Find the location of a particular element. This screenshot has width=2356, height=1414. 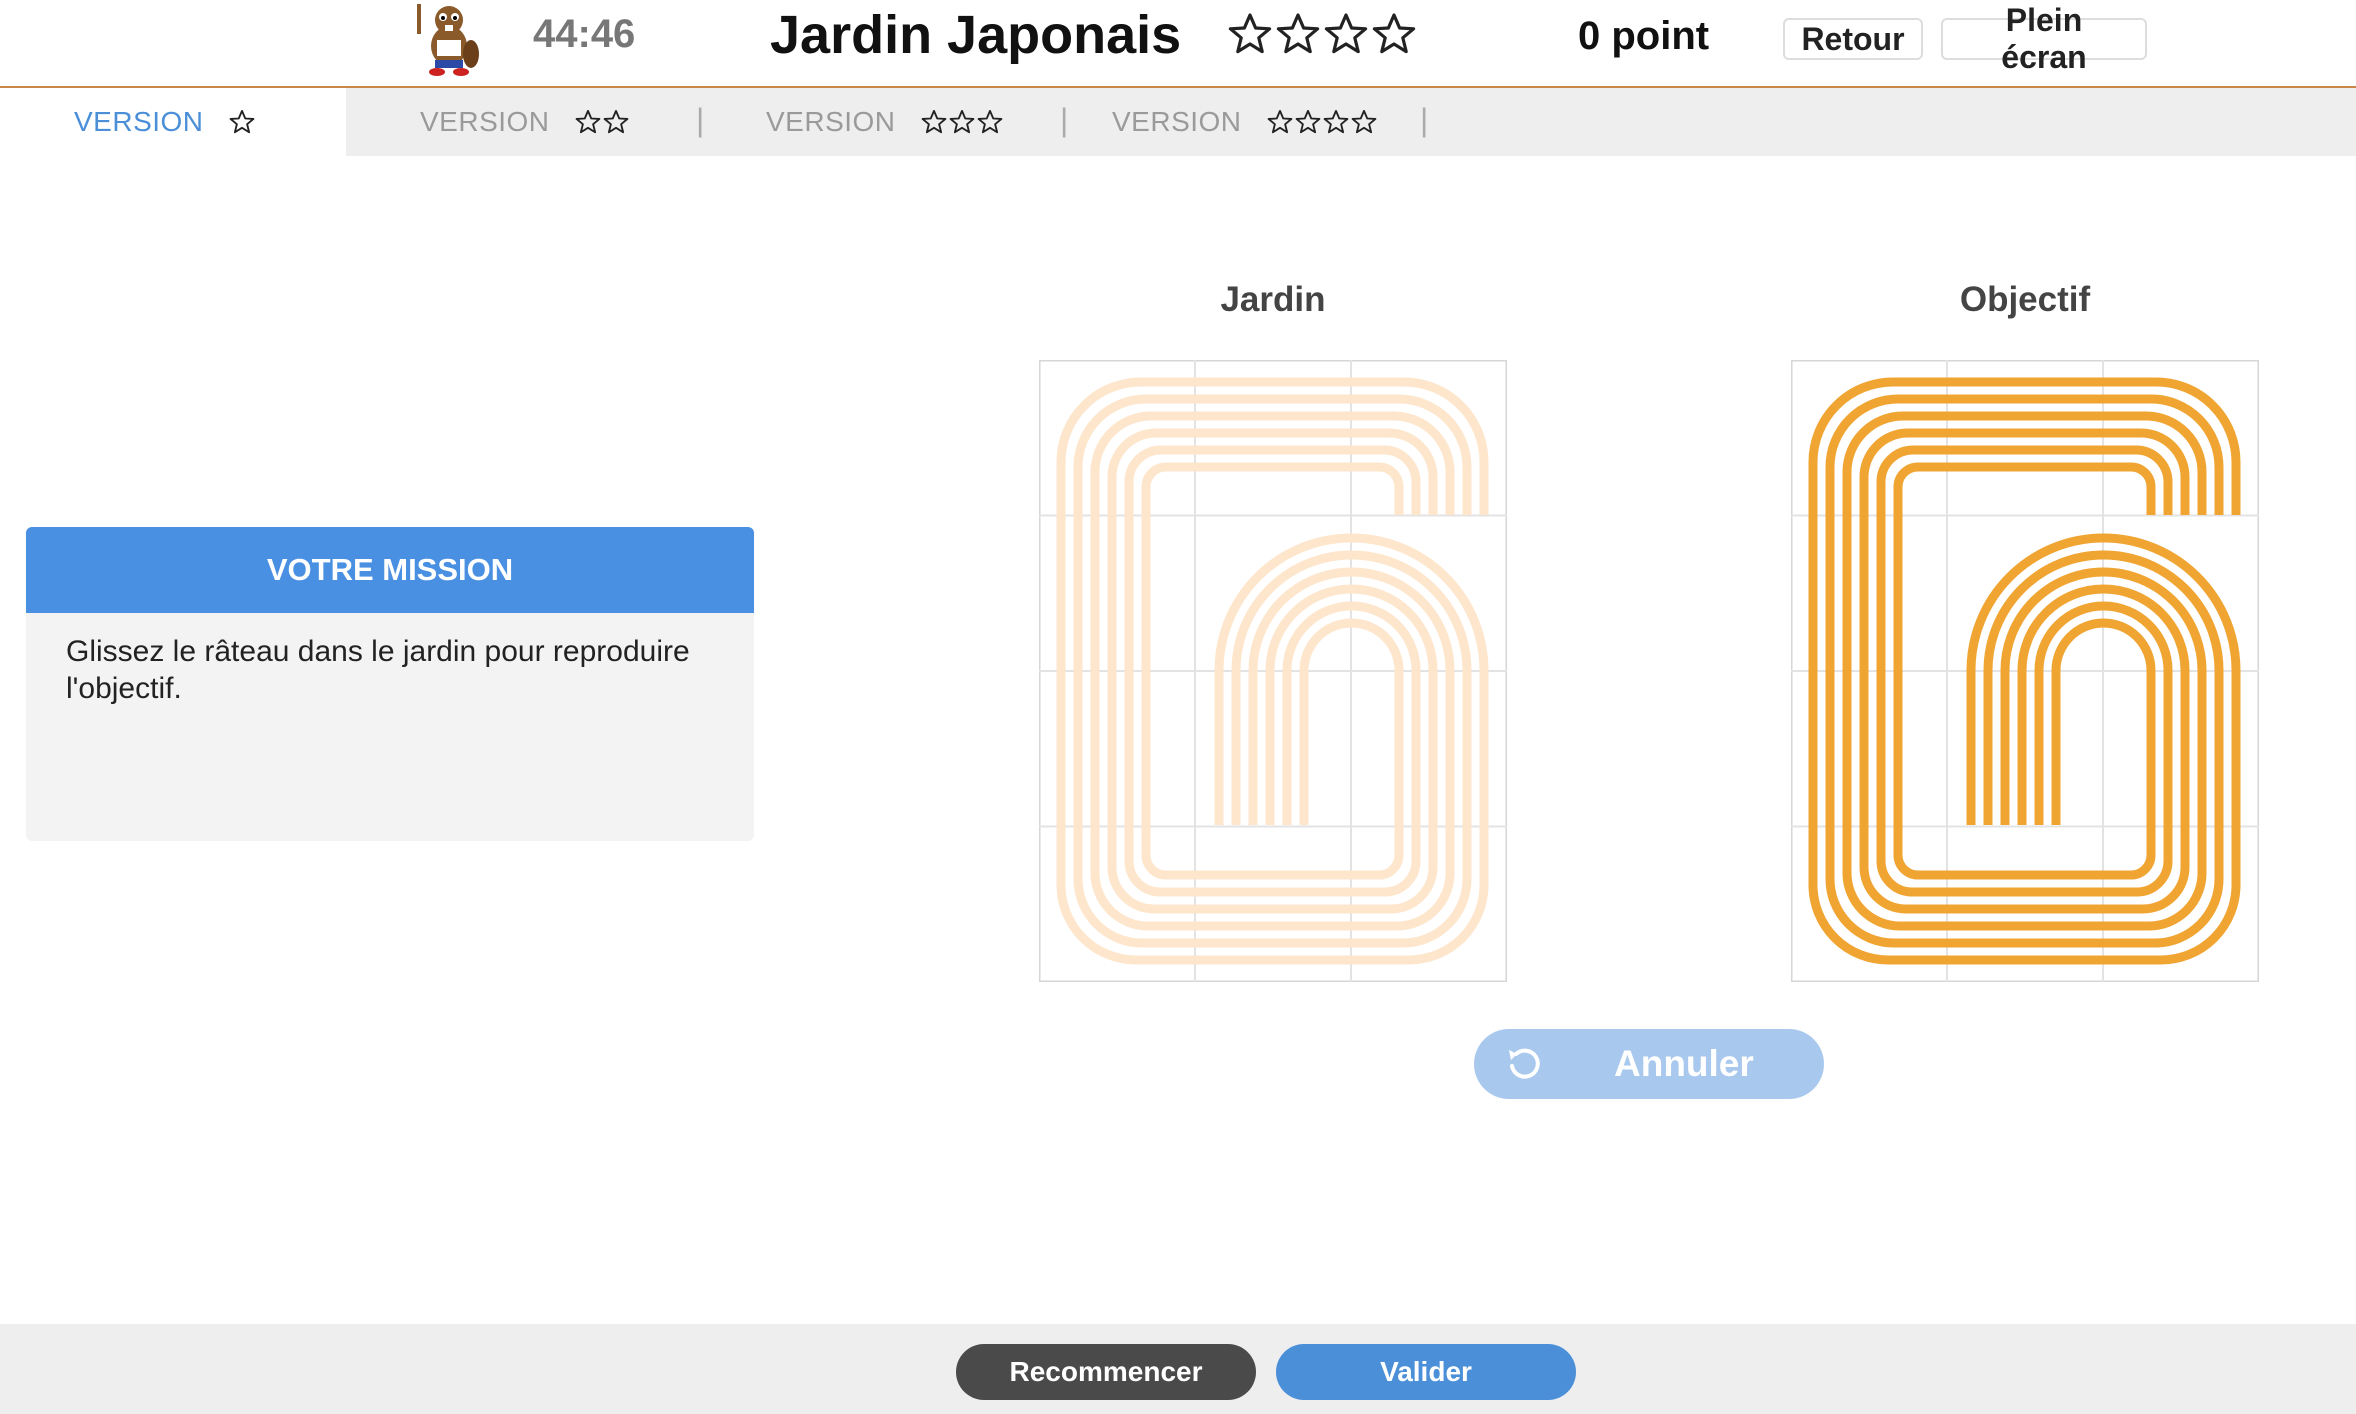

validate-button: Valider is located at coordinates (1426, 1372).